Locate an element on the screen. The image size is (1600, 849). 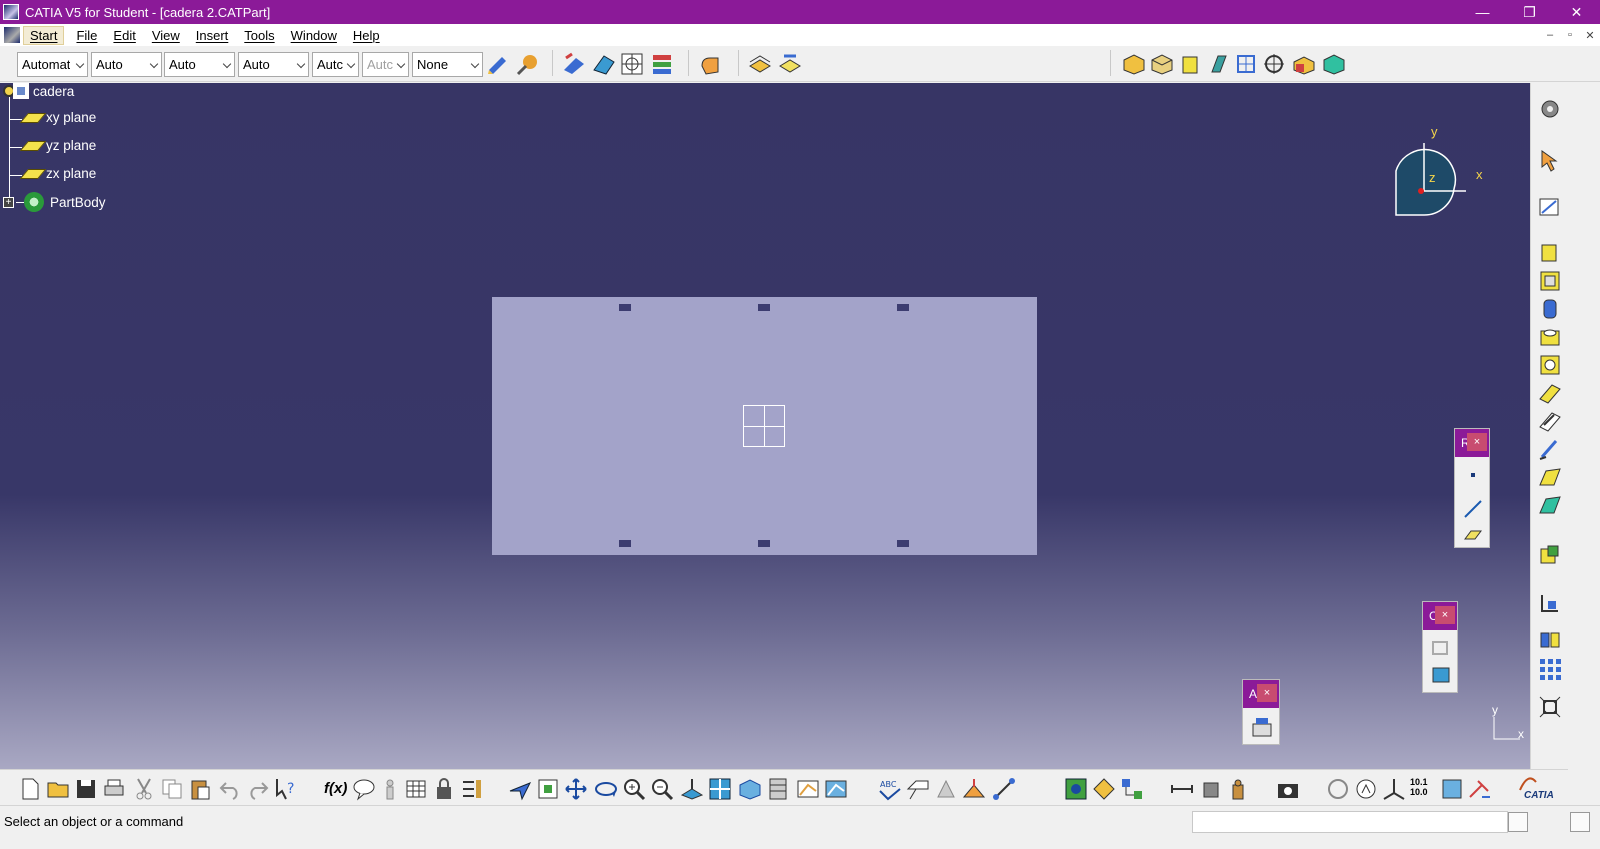
tree-root: cadera is located at coordinates (38, 91).